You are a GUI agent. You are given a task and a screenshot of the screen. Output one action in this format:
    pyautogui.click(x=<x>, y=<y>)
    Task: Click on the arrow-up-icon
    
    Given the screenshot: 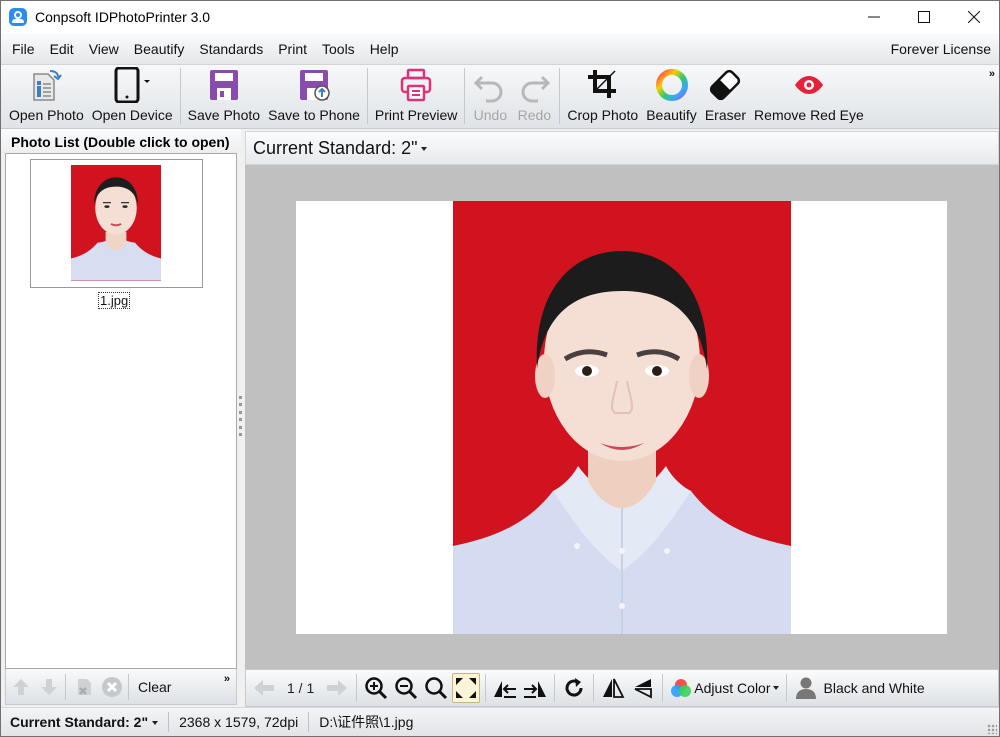 What is the action you would take?
    pyautogui.click(x=21, y=686)
    